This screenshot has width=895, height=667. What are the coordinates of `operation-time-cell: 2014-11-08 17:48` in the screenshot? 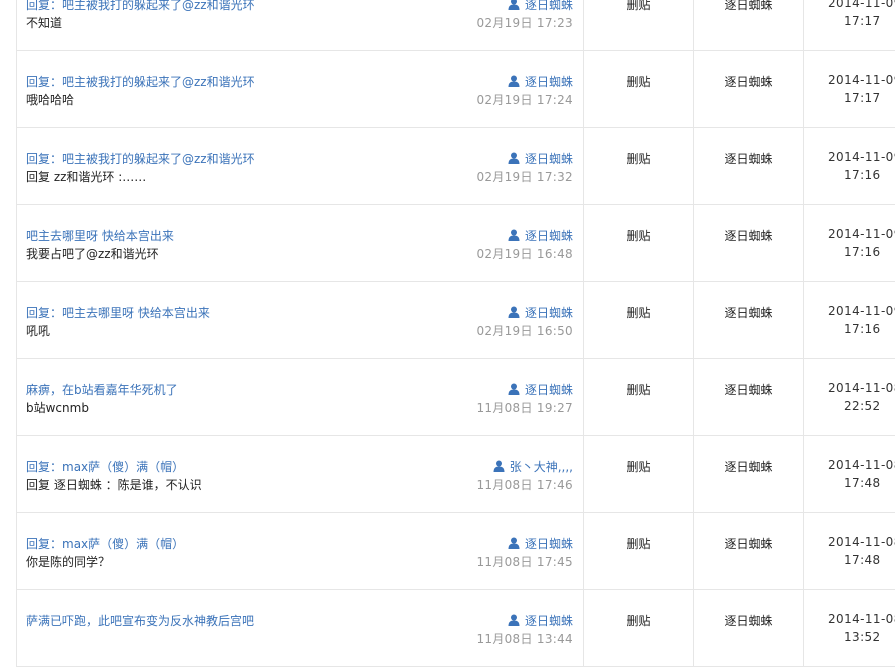 It's located at (849, 551).